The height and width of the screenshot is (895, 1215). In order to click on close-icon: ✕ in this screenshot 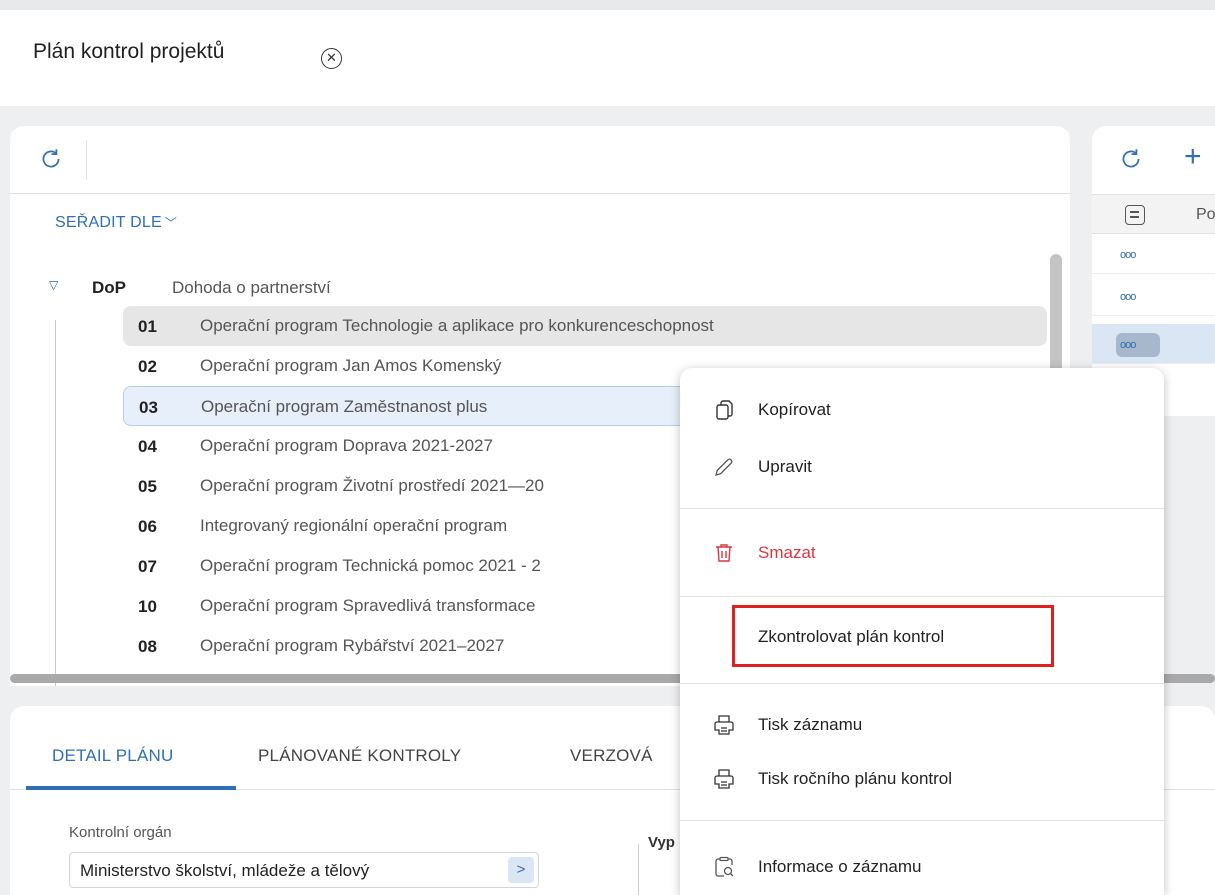, I will do `click(331, 58)`.